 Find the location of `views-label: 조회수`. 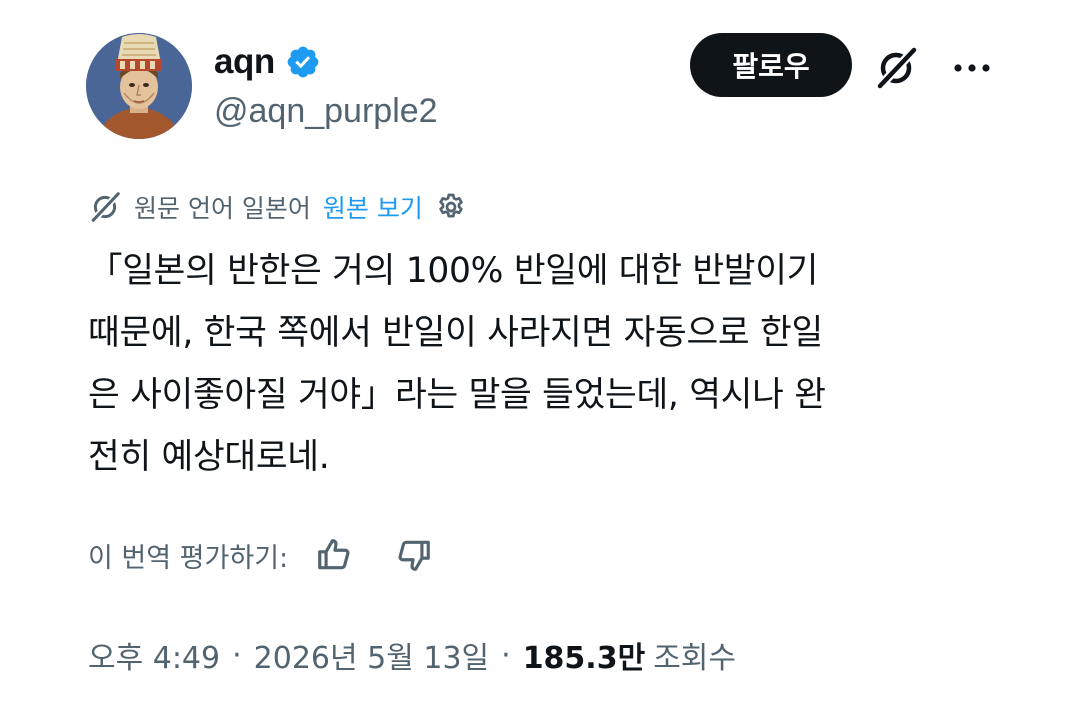

views-label: 조회수 is located at coordinates (694, 658).